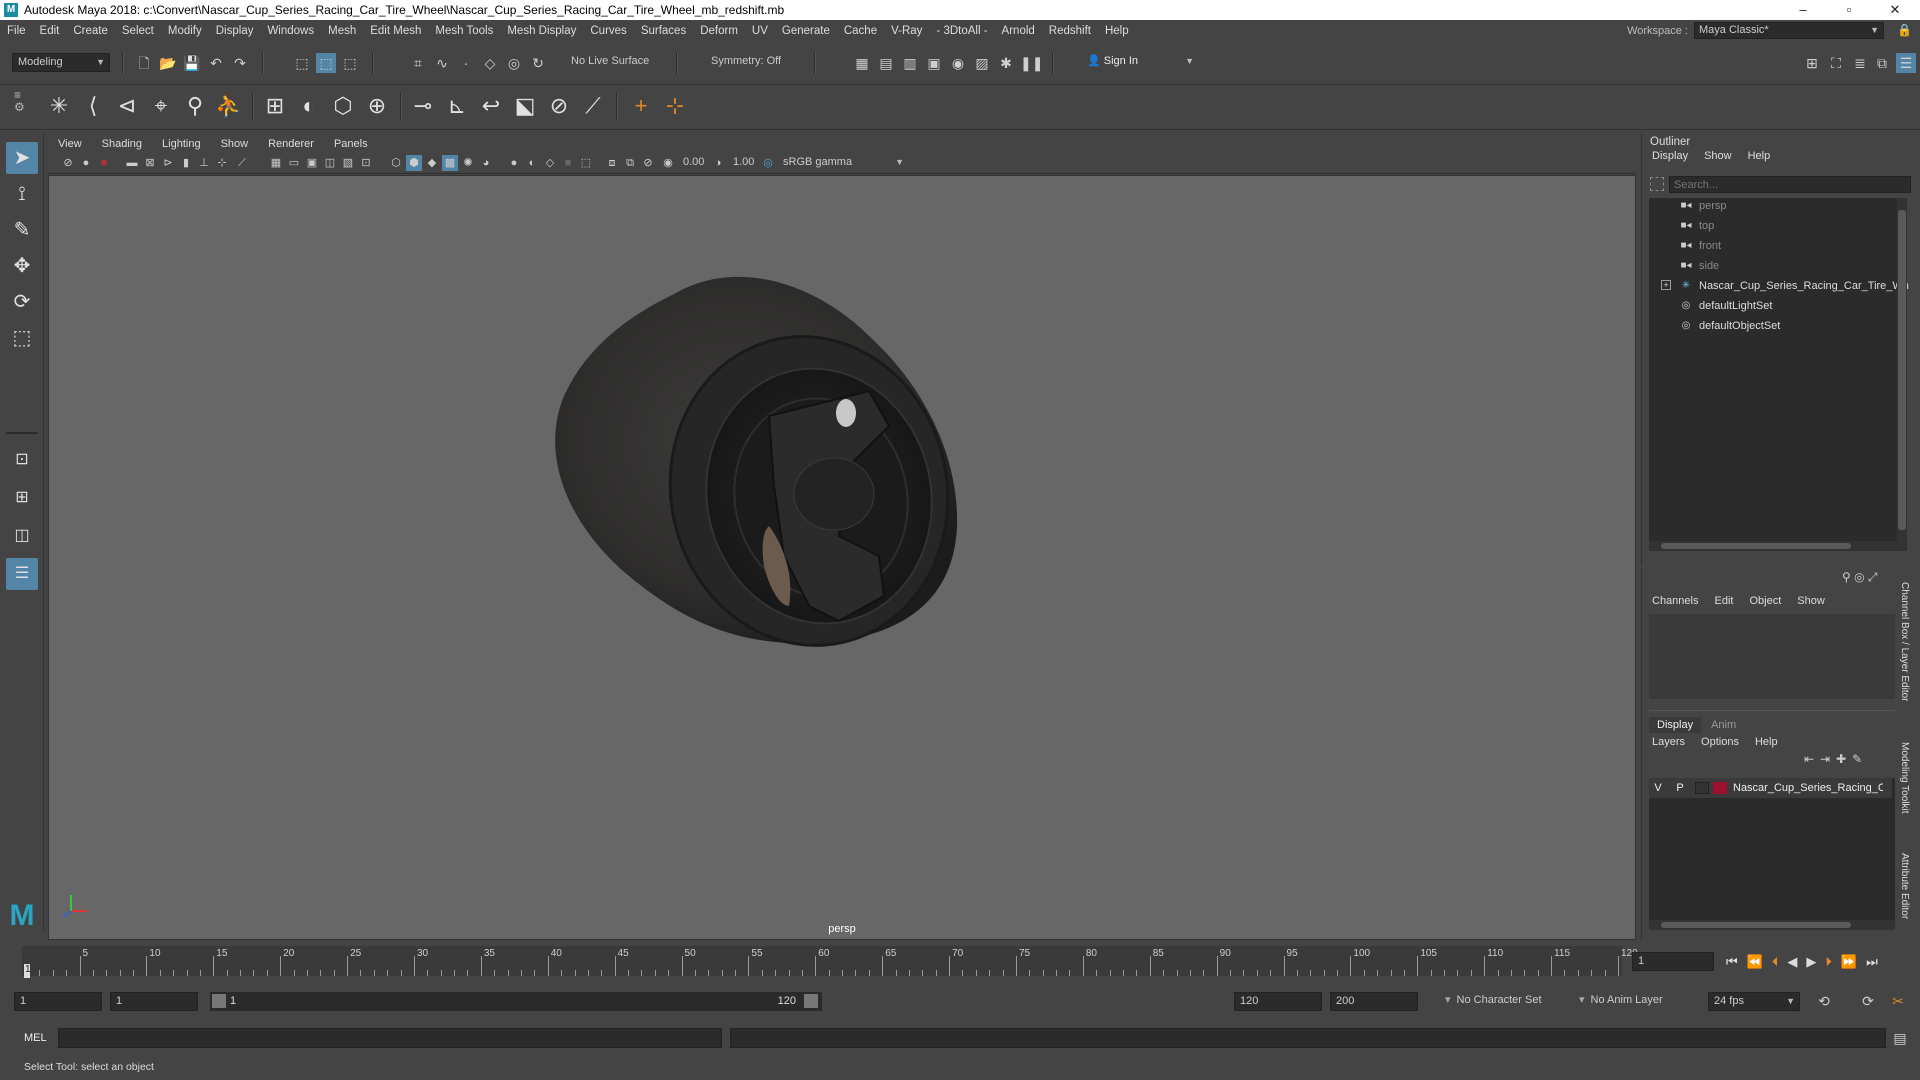  Describe the element at coordinates (22, 302) in the screenshot. I see `rotate-tool-icon: ⟳` at that location.